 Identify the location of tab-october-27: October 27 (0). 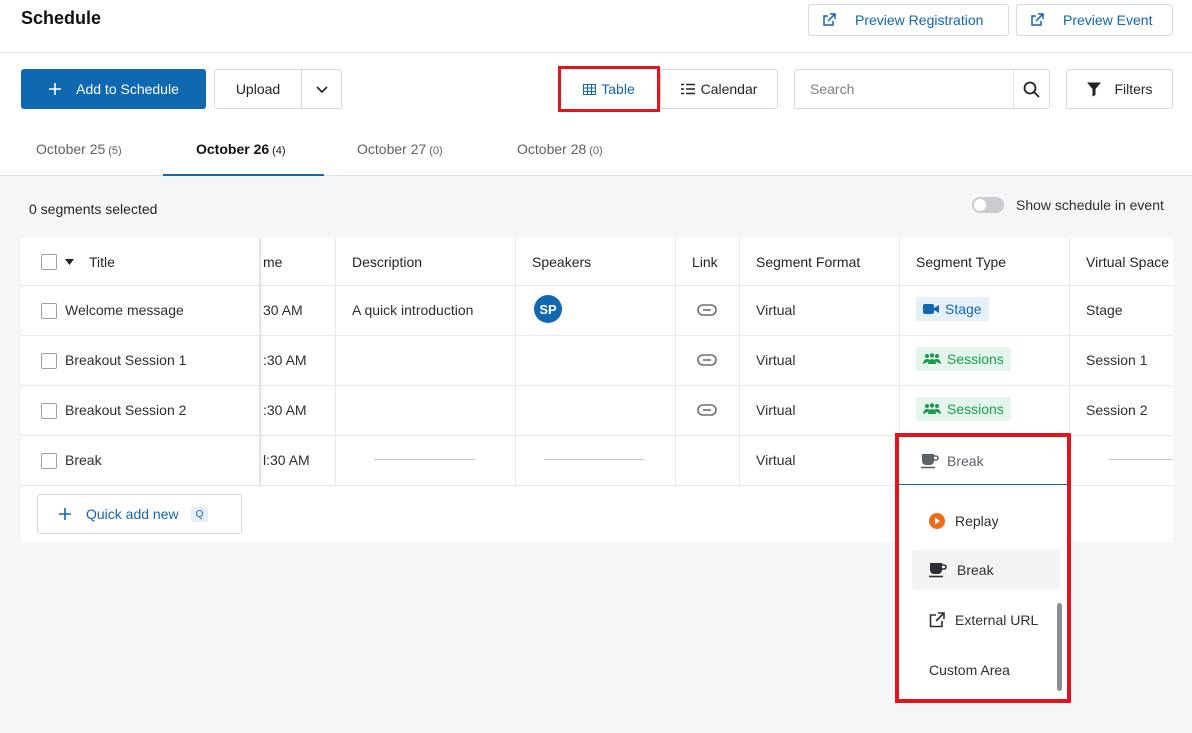
(400, 149).